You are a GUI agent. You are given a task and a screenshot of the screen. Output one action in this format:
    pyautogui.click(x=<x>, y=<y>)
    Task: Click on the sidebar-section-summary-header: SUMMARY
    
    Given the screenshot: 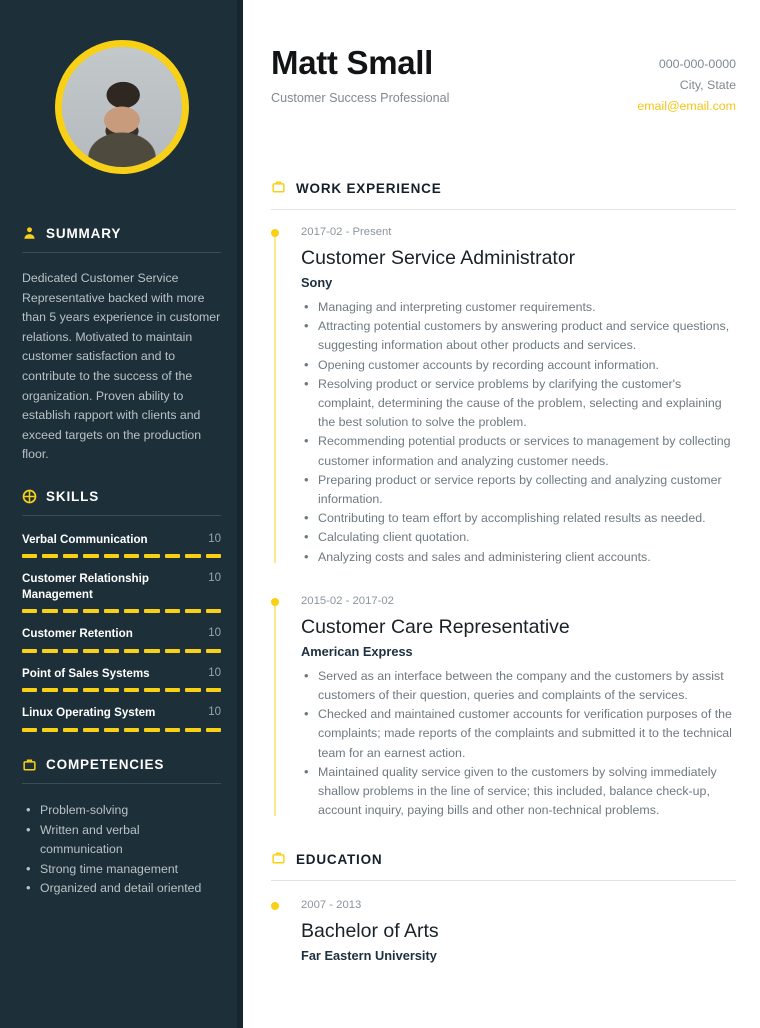 What is the action you would take?
    pyautogui.click(x=121, y=233)
    